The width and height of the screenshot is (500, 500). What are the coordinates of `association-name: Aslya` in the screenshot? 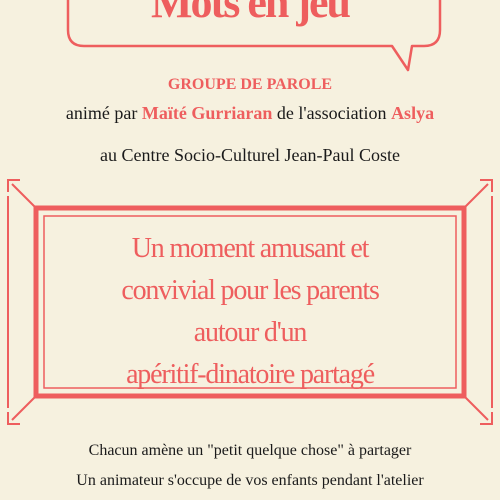 It's located at (413, 113).